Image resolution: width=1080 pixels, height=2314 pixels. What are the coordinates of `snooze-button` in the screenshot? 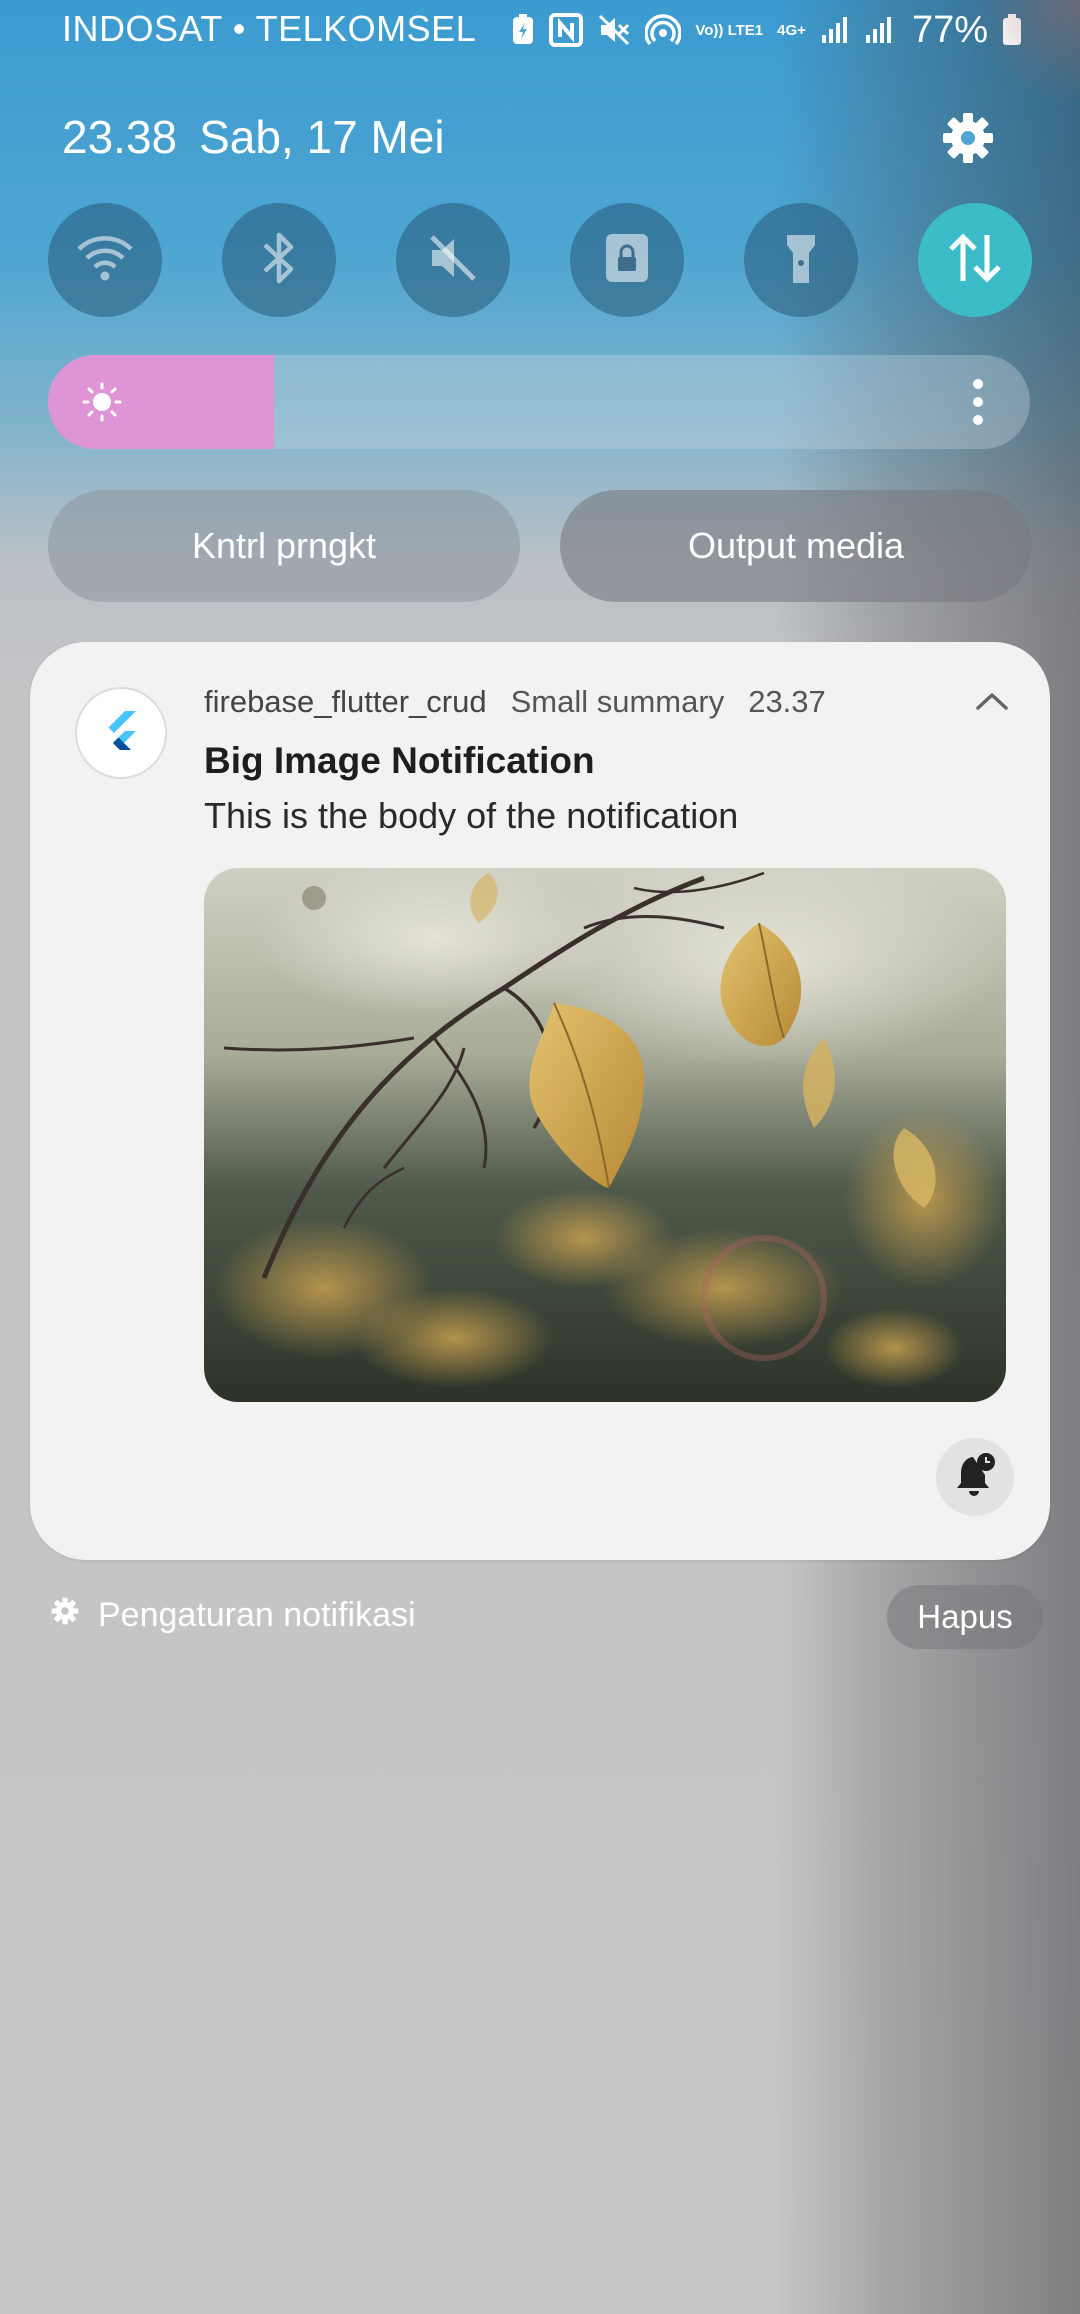 It's located at (975, 1477).